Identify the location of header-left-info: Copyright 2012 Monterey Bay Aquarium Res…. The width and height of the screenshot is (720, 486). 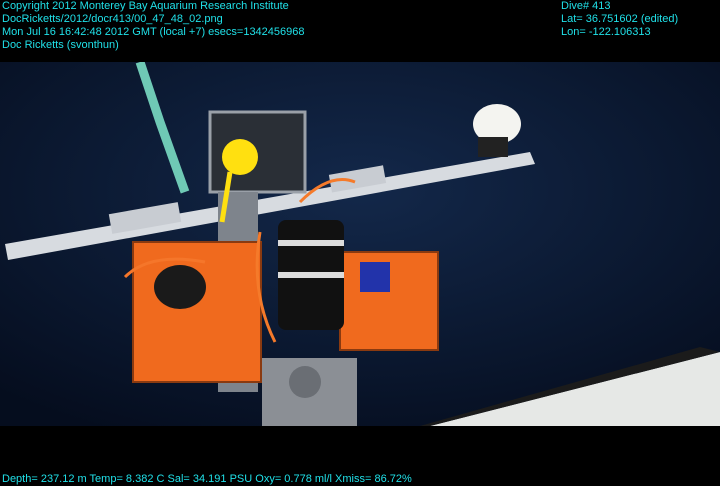
(153, 26).